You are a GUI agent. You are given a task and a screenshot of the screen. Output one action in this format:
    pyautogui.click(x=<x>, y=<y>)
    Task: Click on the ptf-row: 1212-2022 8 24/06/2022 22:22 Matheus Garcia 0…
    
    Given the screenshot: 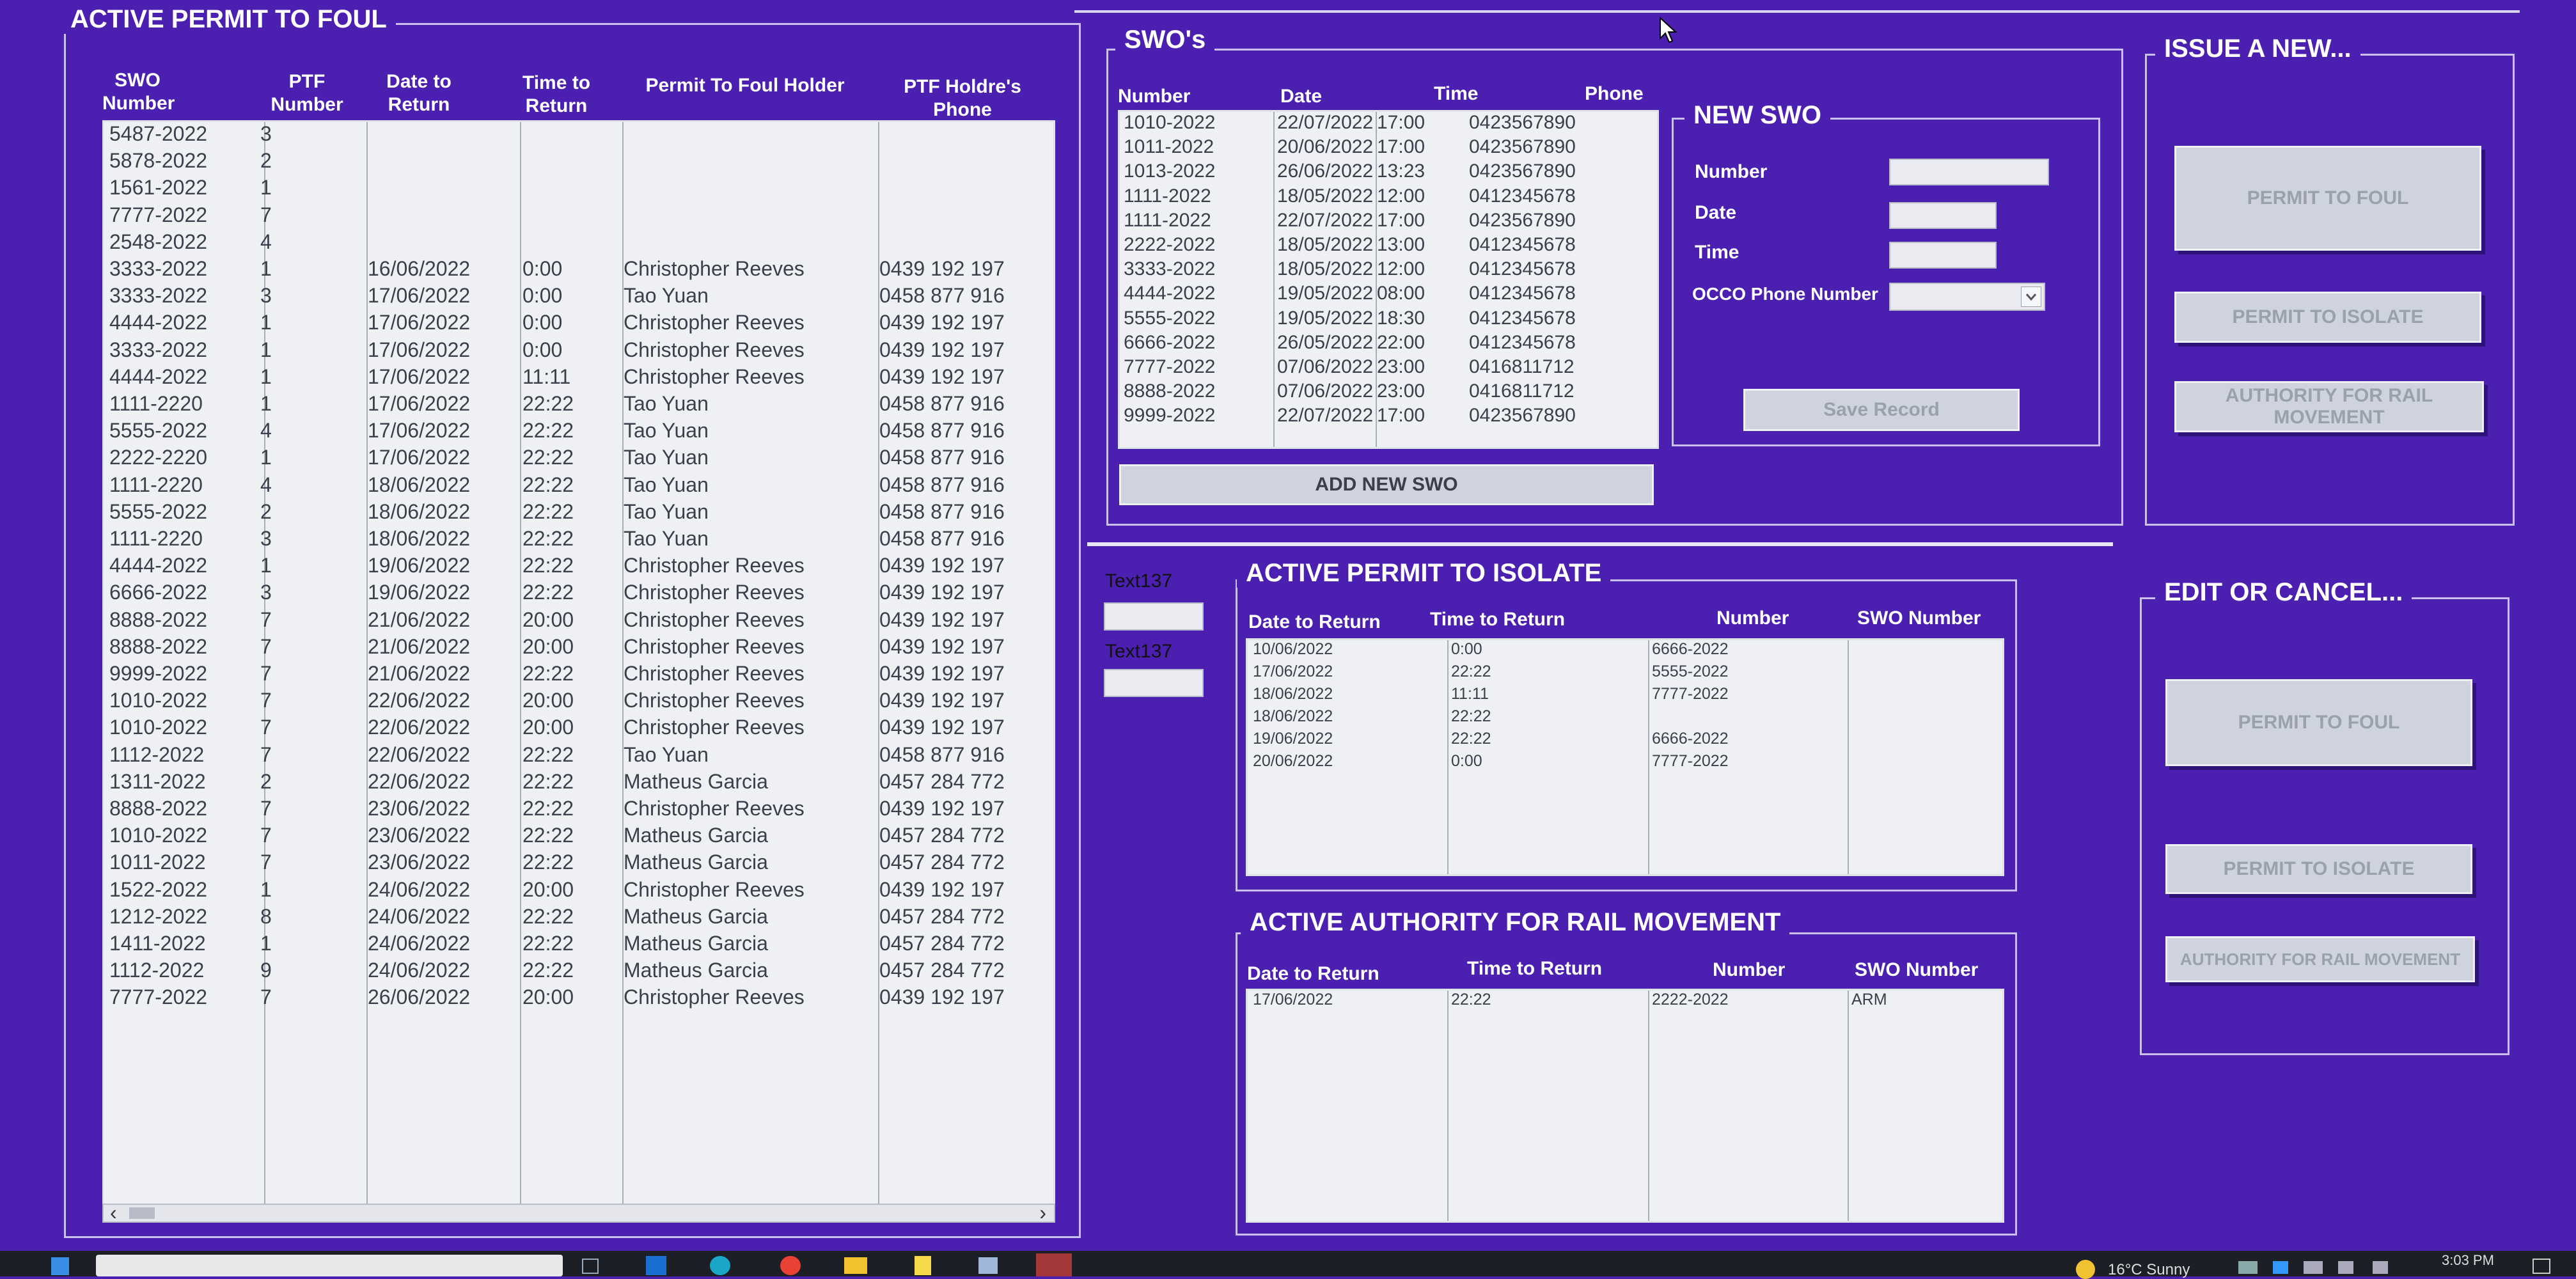 What is the action you would take?
    pyautogui.click(x=578, y=918)
    